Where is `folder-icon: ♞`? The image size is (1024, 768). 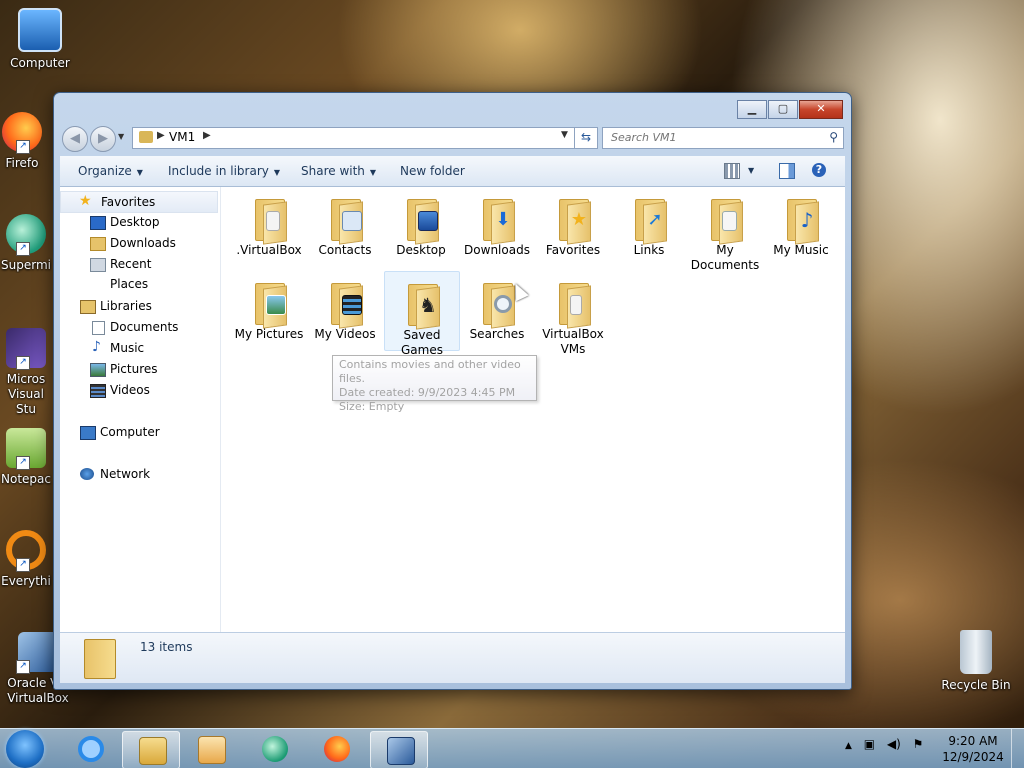 folder-icon: ♞ is located at coordinates (422, 306).